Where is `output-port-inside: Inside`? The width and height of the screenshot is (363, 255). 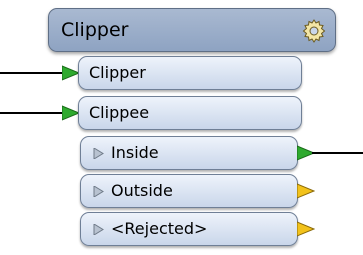 output-port-inside: Inside is located at coordinates (189, 153).